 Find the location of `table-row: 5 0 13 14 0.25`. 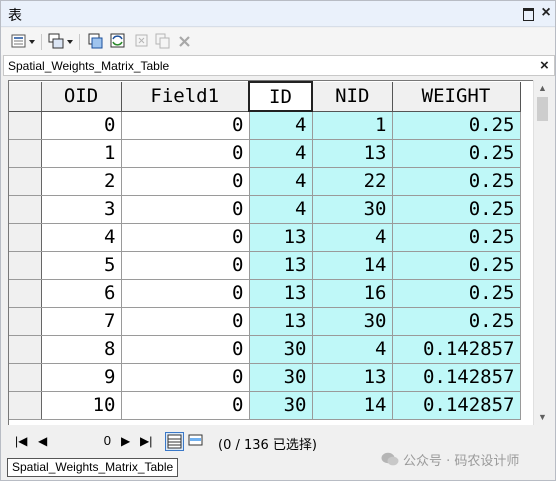

table-row: 5 0 13 14 0.25 is located at coordinates (265, 265).